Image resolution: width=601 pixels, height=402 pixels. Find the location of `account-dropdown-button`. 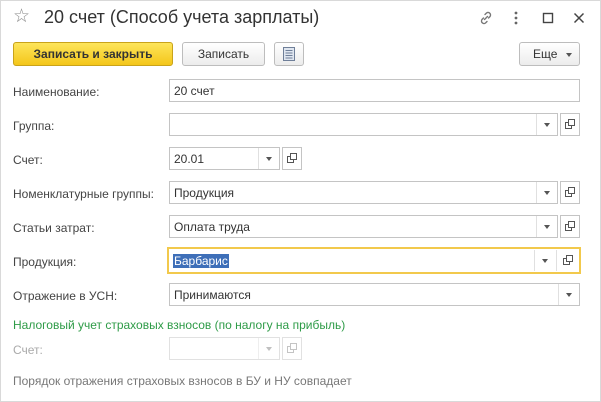

account-dropdown-button is located at coordinates (268, 158).